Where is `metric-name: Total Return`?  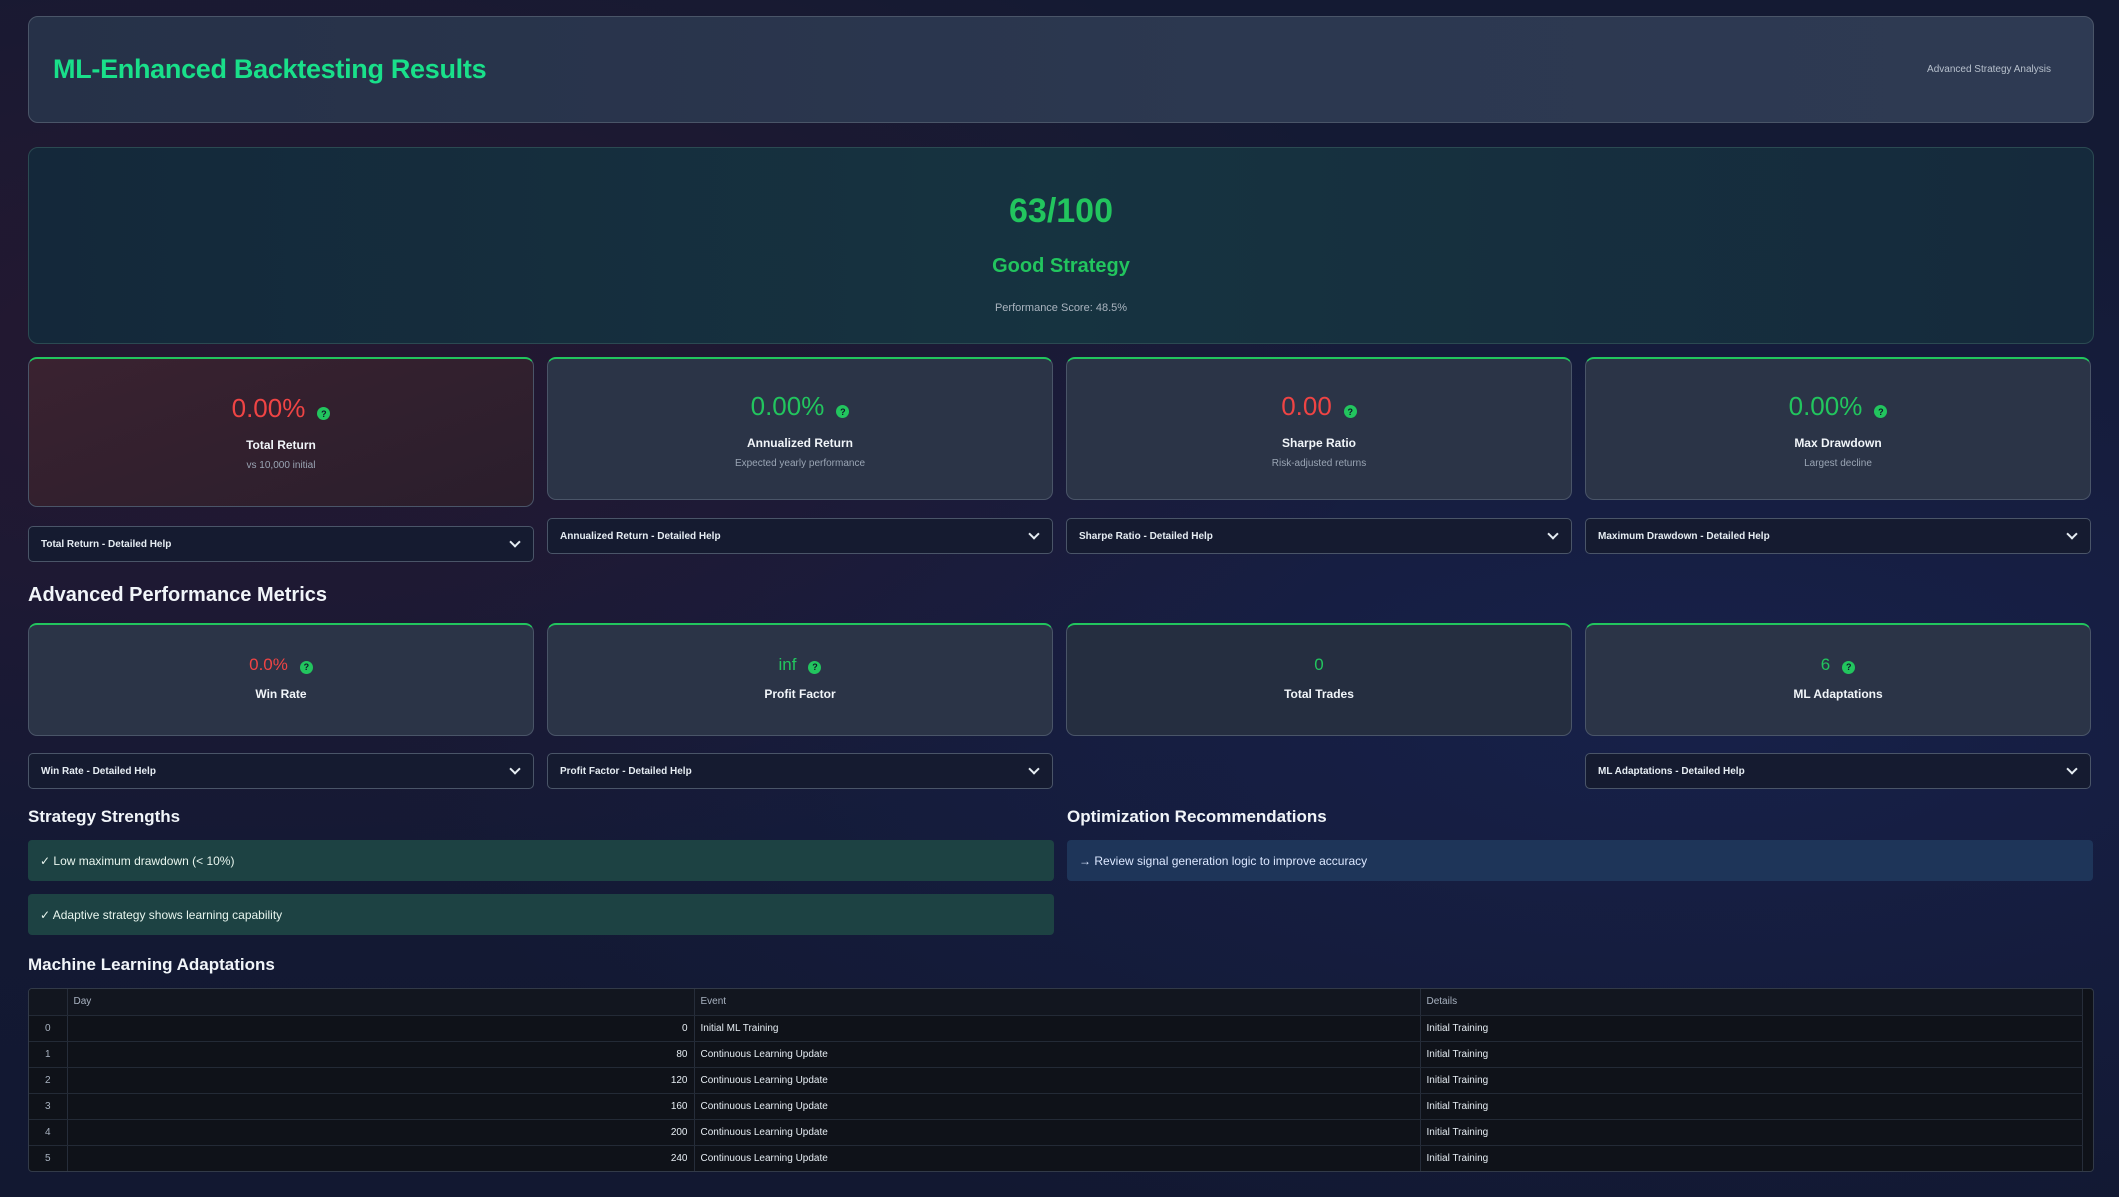
metric-name: Total Return is located at coordinates (281, 445).